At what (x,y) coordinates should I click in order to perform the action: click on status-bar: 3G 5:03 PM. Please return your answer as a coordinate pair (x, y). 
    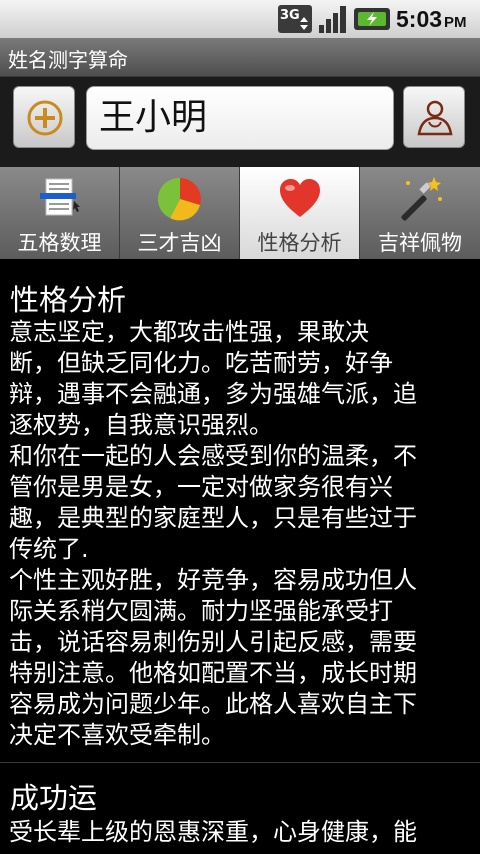
    Looking at the image, I should click on (240, 19).